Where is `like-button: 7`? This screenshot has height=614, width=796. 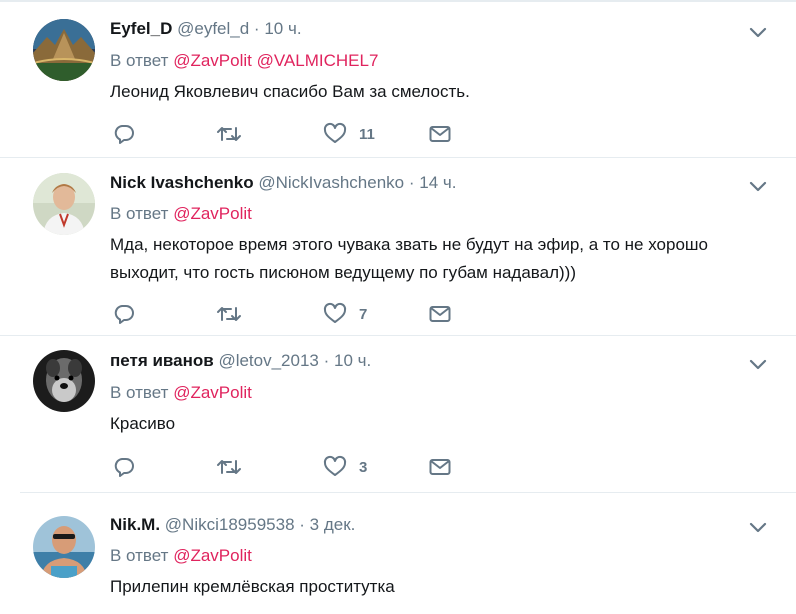
like-button: 7 is located at coordinates (345, 314).